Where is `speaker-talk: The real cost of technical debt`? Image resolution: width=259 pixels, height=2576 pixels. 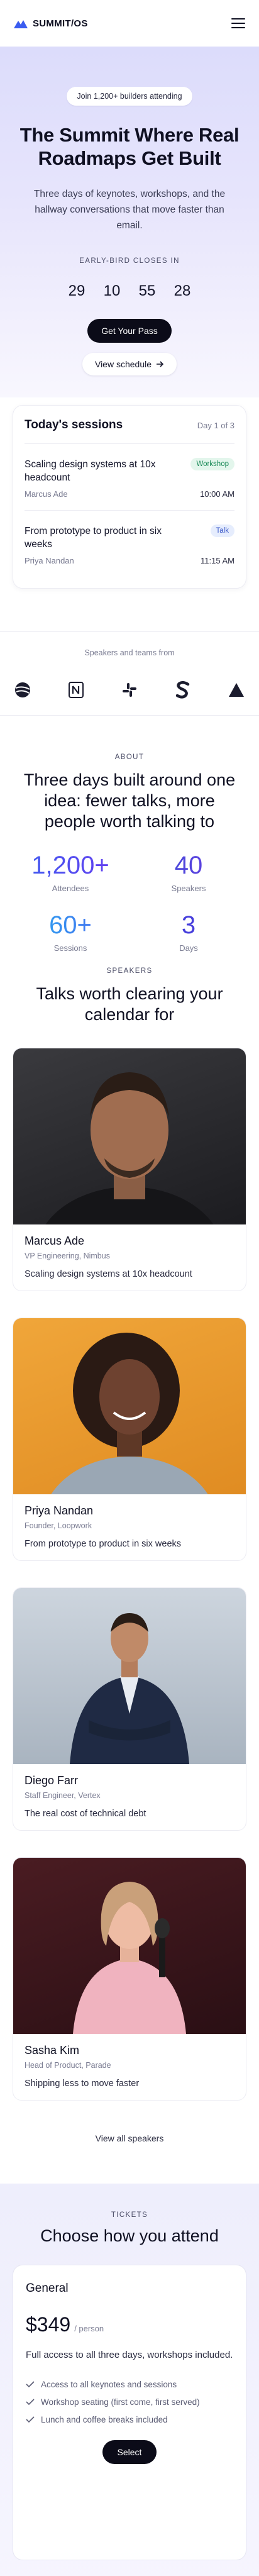 speaker-talk: The real cost of technical debt is located at coordinates (86, 1814).